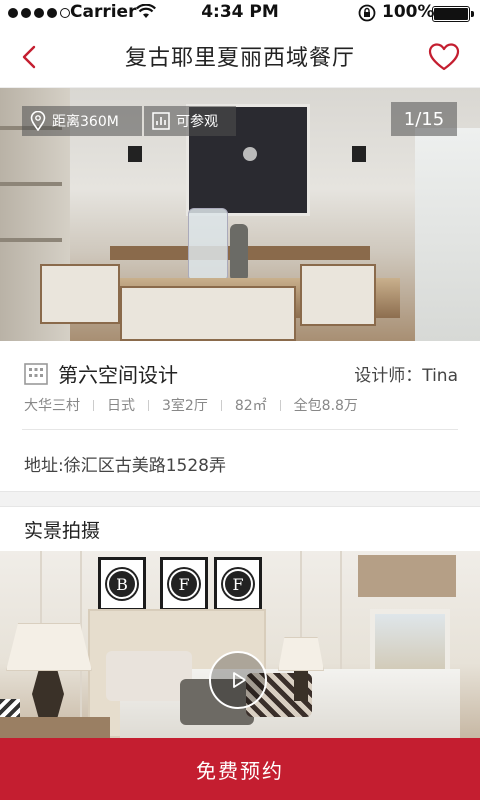 The image size is (480, 800). I want to click on visit-tag: 可参观, so click(190, 121).